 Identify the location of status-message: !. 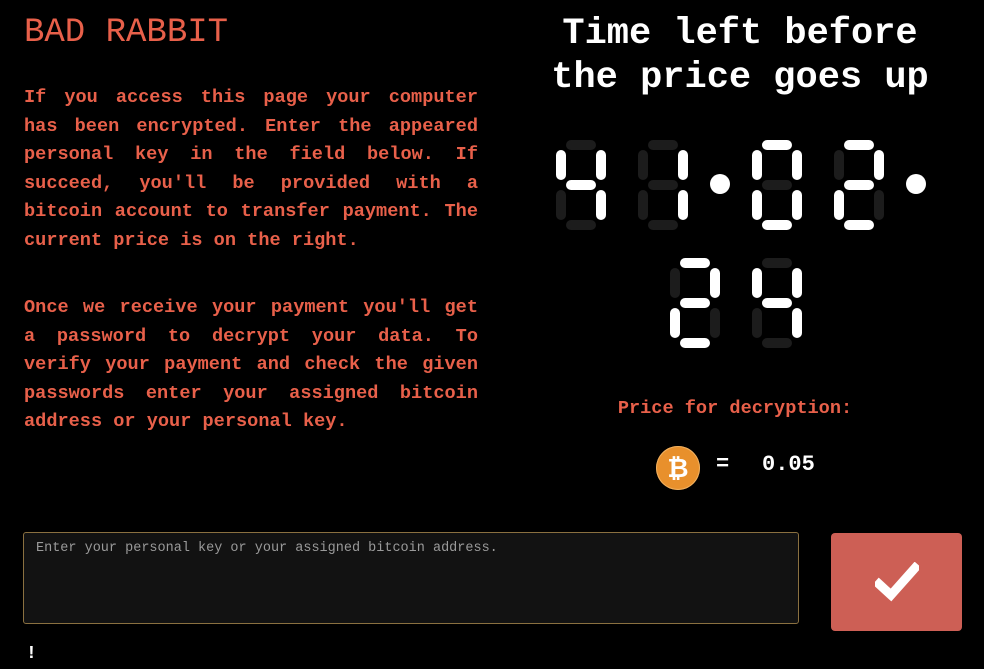
(31, 654).